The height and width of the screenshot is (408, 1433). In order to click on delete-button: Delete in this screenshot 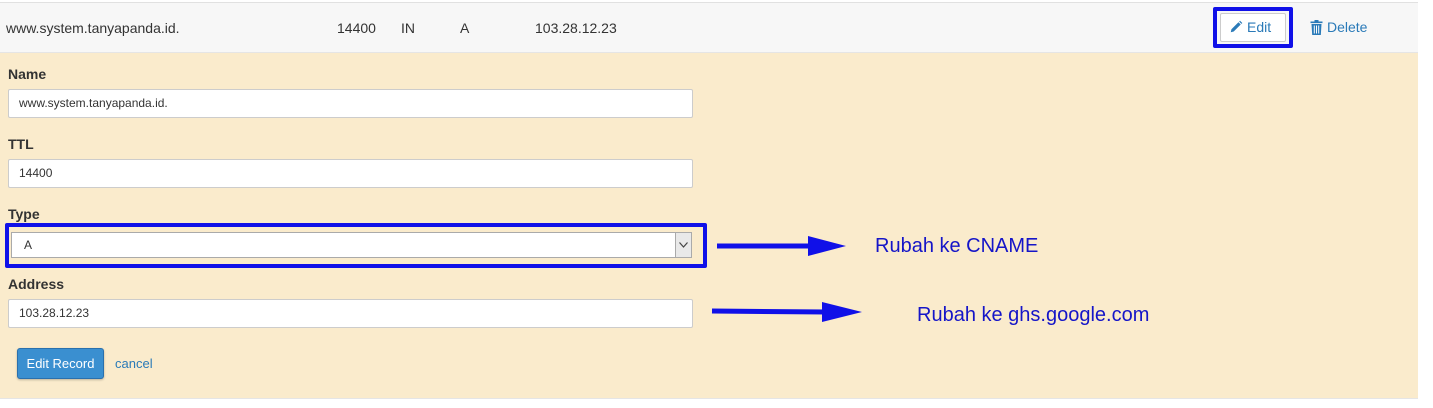, I will do `click(1338, 27)`.